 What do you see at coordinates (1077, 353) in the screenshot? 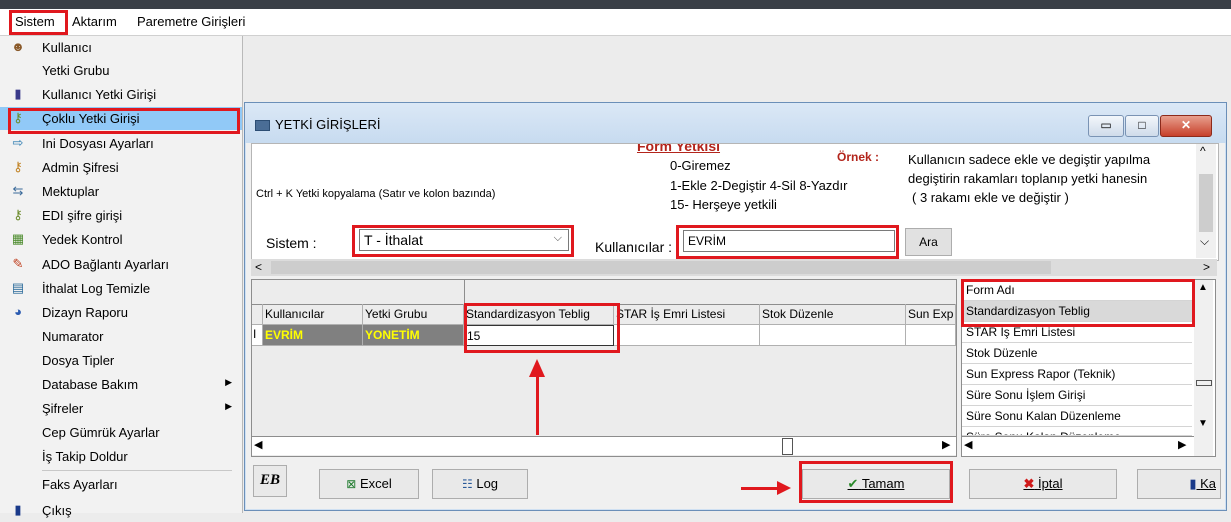
I see `form-list-item: Stok Düzenle` at bounding box center [1077, 353].